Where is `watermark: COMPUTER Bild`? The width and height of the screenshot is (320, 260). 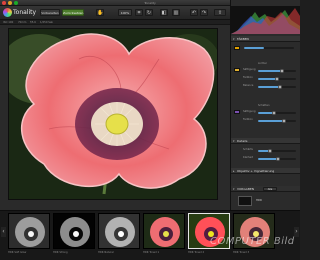 watermark: COMPUTER Bild is located at coordinates (252, 241).